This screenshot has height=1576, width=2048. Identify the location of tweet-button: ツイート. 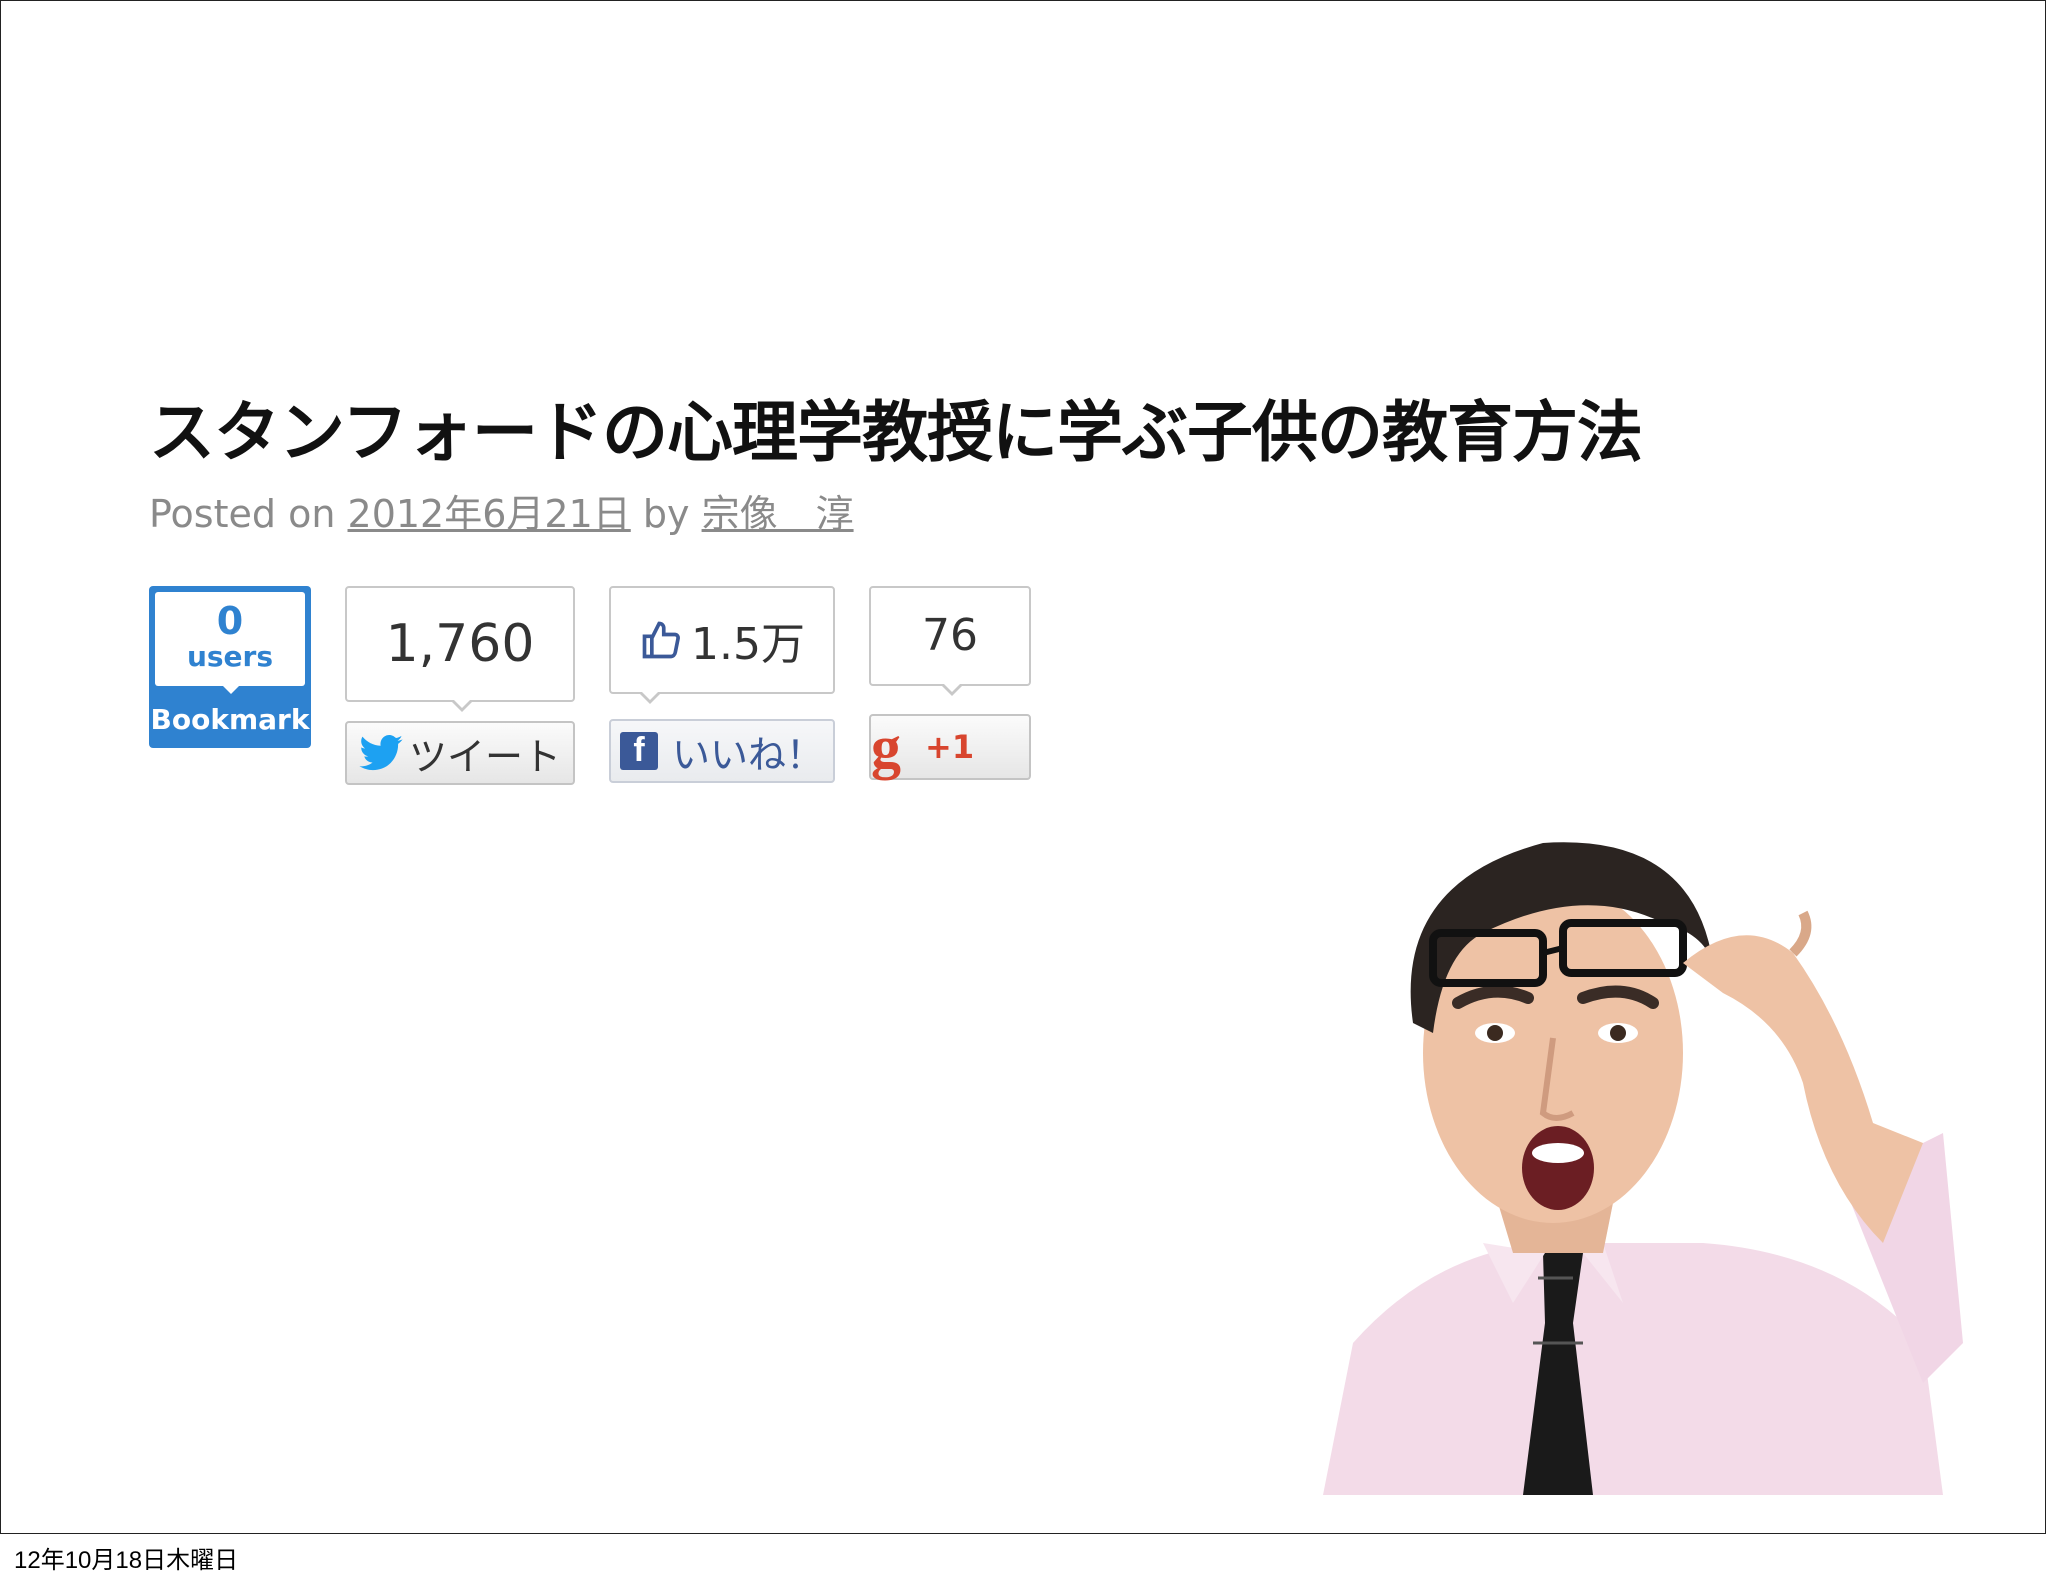
(460, 753).